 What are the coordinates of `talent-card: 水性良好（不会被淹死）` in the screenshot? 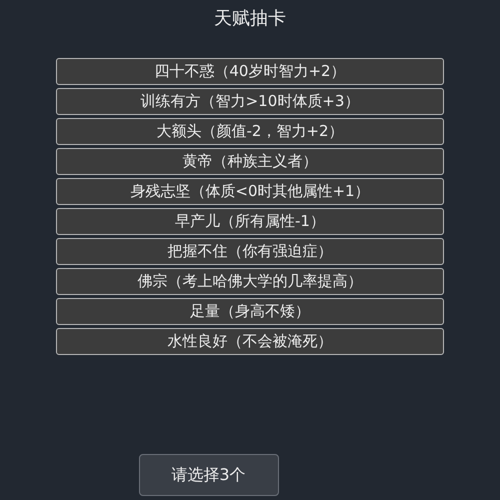 It's located at (250, 341).